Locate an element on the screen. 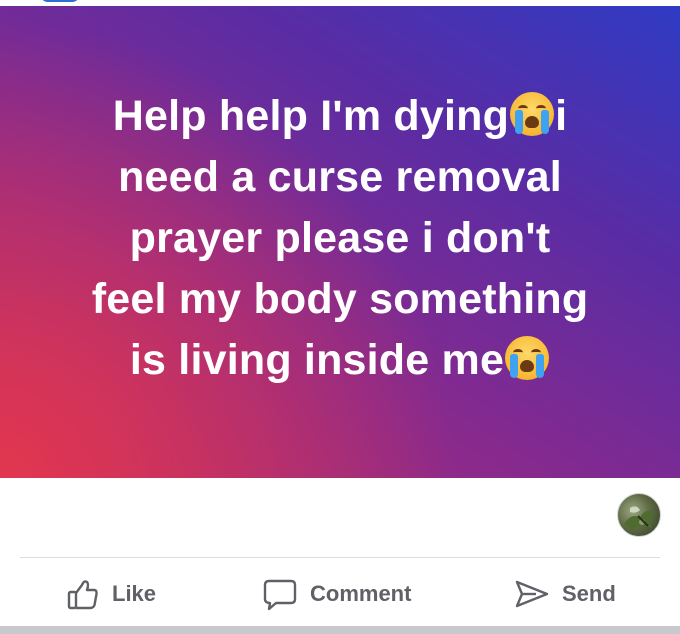 This screenshot has height=634, width=680. post-text-line-1: Help help I'm dying i is located at coordinates (340, 116).